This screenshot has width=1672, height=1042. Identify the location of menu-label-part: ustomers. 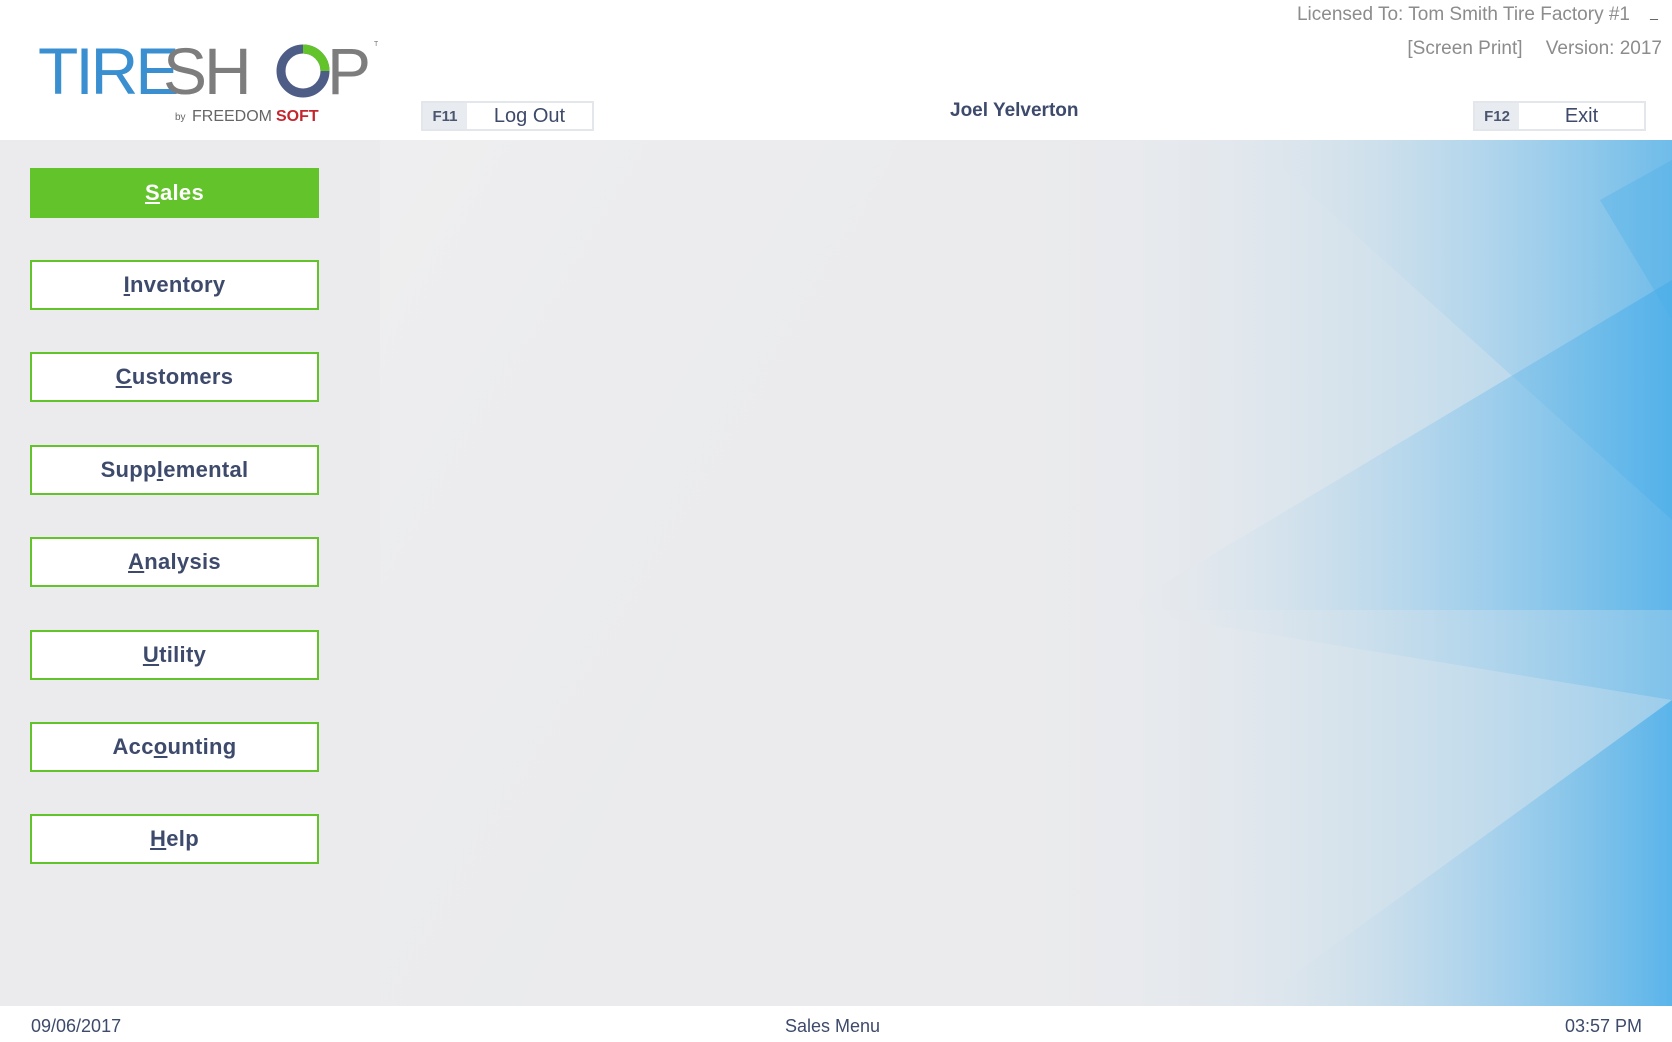
(182, 376).